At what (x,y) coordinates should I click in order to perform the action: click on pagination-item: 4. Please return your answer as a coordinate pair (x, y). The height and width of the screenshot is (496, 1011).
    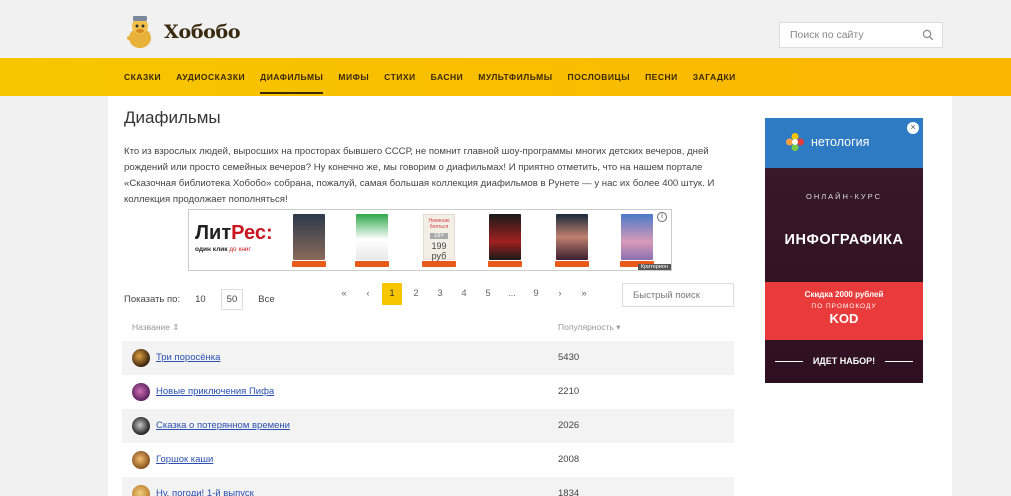
    Looking at the image, I should click on (464, 294).